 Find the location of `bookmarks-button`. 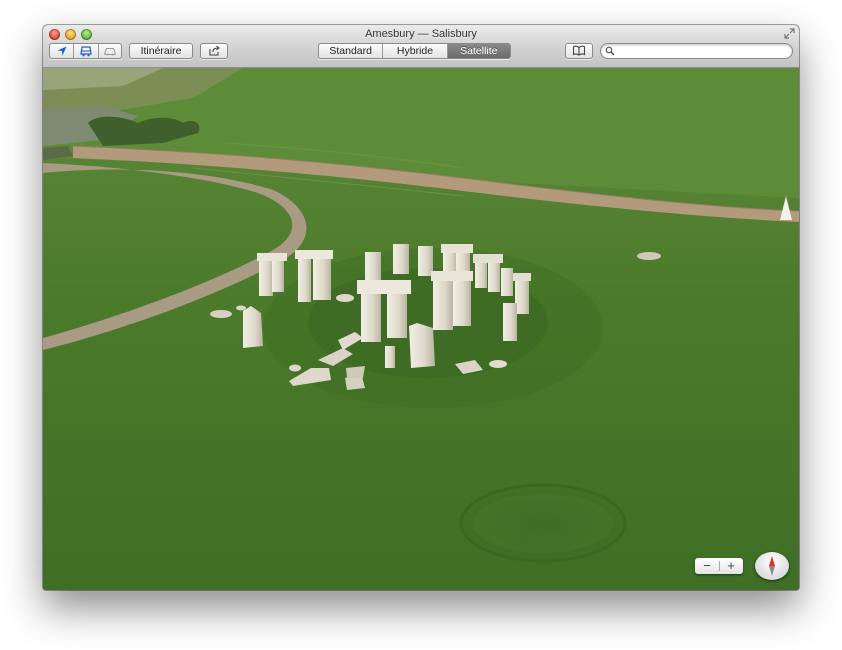

bookmarks-button is located at coordinates (579, 51).